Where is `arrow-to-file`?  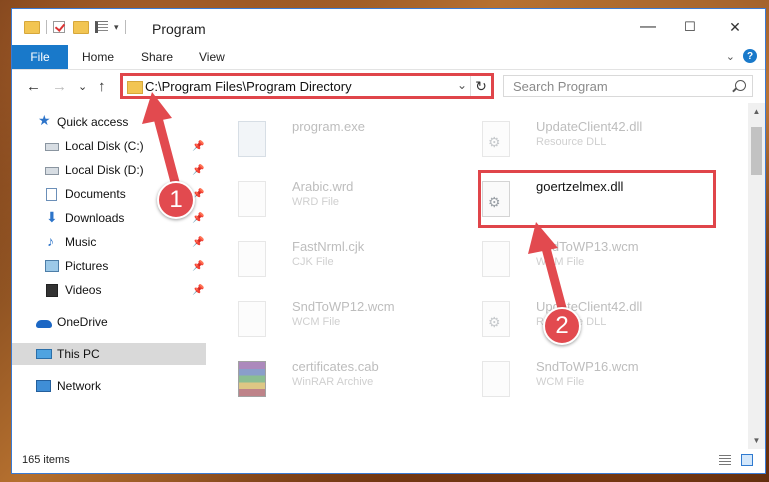
arrow-to-file is located at coordinates (547, 267).